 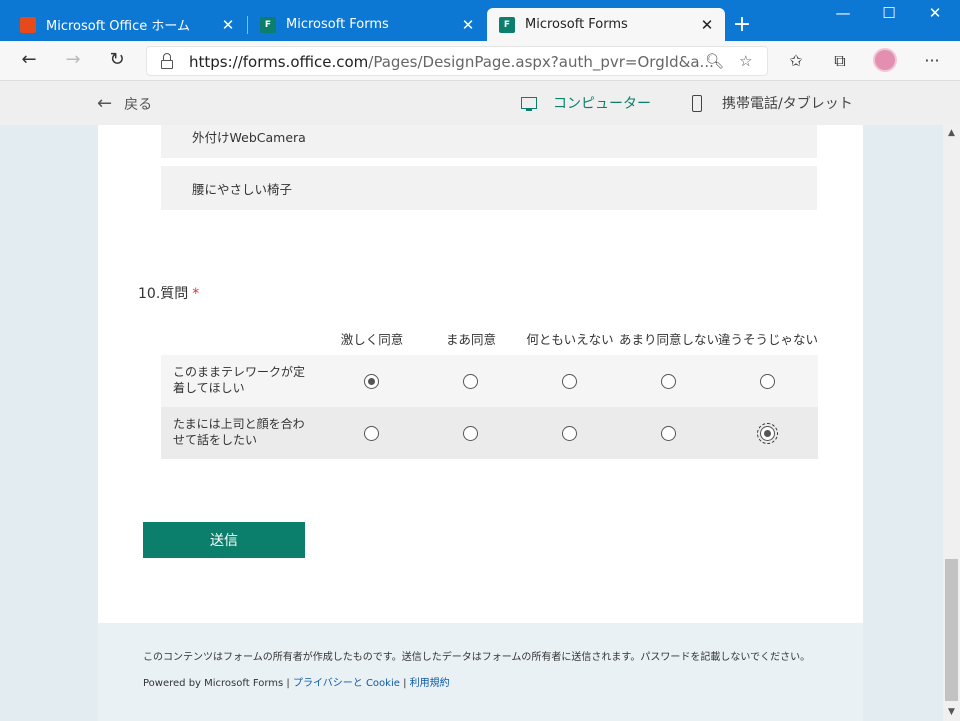 What do you see at coordinates (480, 103) in the screenshot?
I see `preview-header: ← 戻る コンピューター 携帯電話/タブレット` at bounding box center [480, 103].